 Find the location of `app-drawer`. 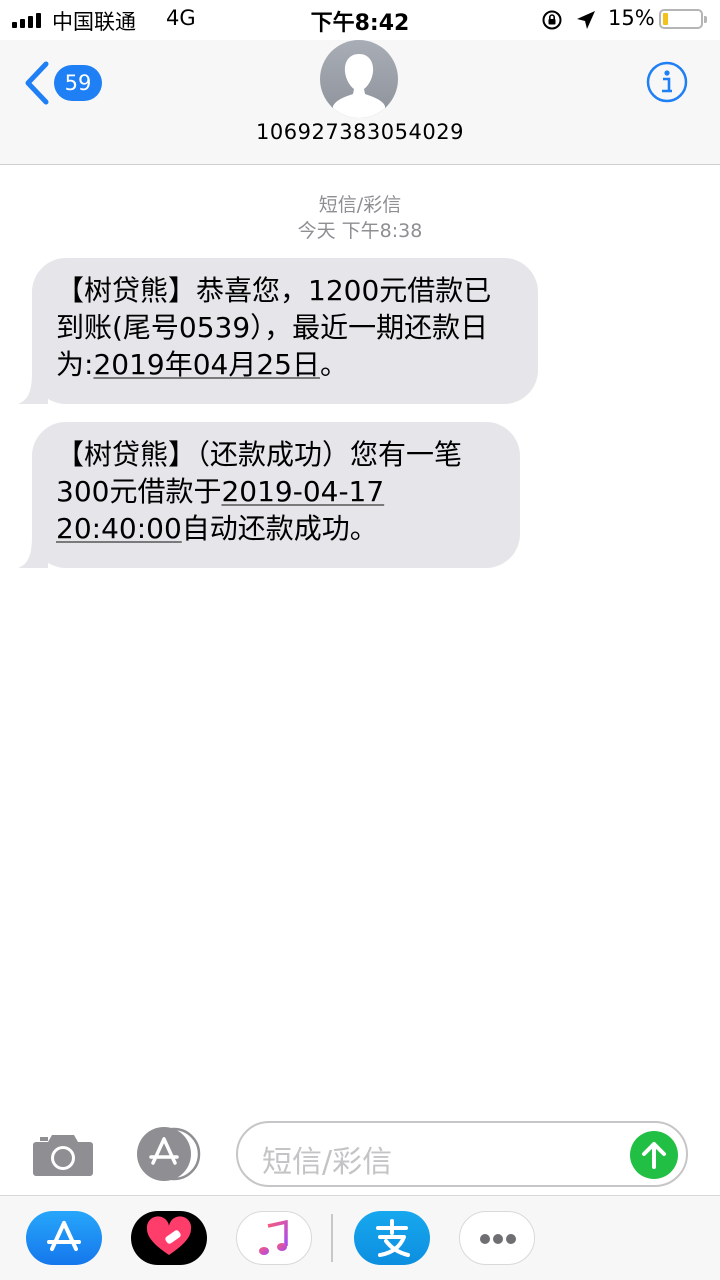

app-drawer is located at coordinates (360, 1237).